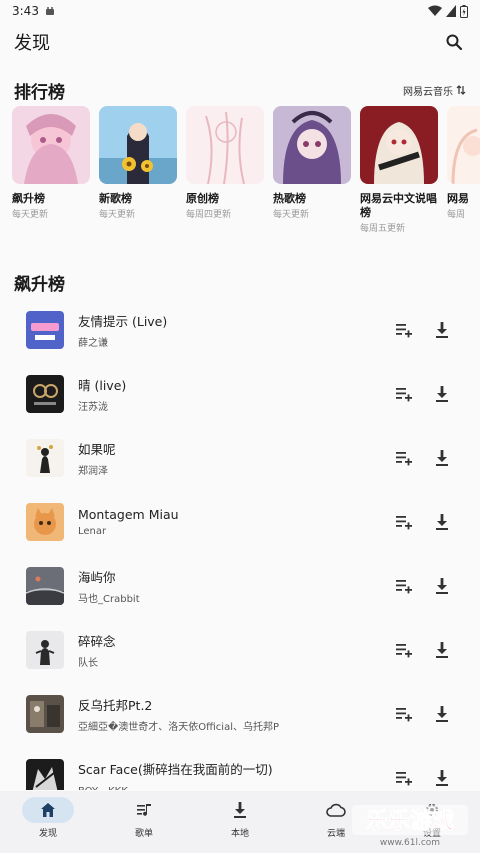 The height and width of the screenshot is (853, 480). I want to click on rank-card-chinese-rap: 网易云中文说唱榜 每周五更新, so click(399, 171).